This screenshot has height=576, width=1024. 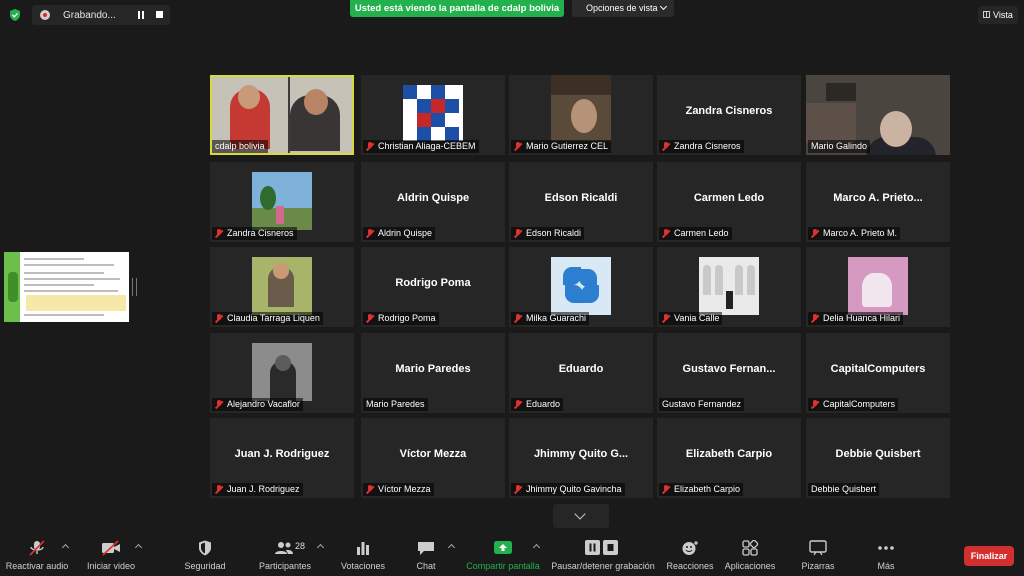 I want to click on video-tile: Rodrigo Poma Rodrigo Poma, so click(x=433, y=287).